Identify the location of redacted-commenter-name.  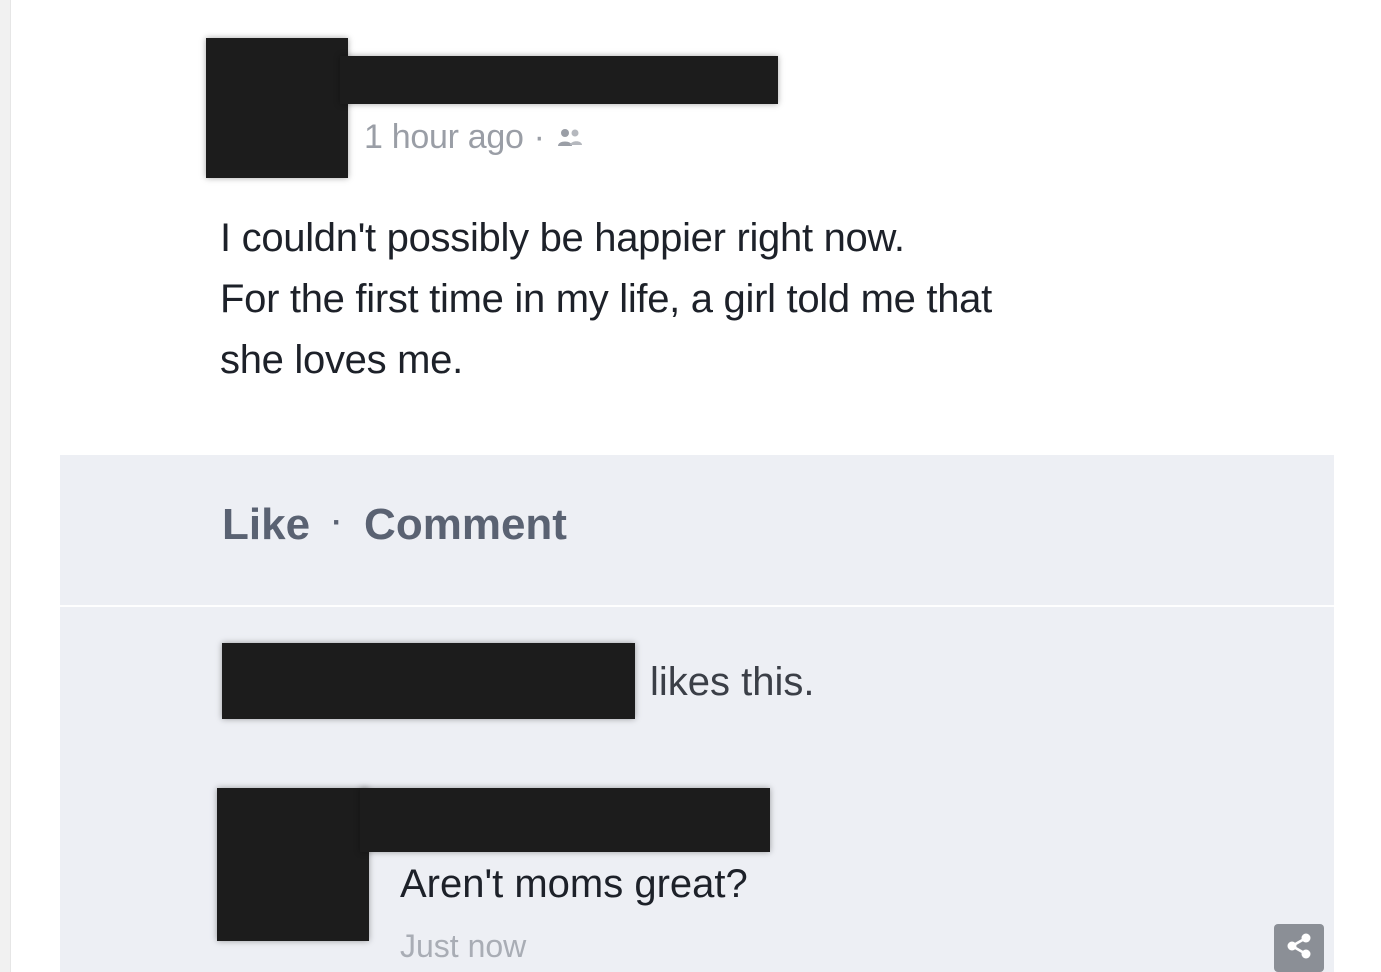
(565, 820).